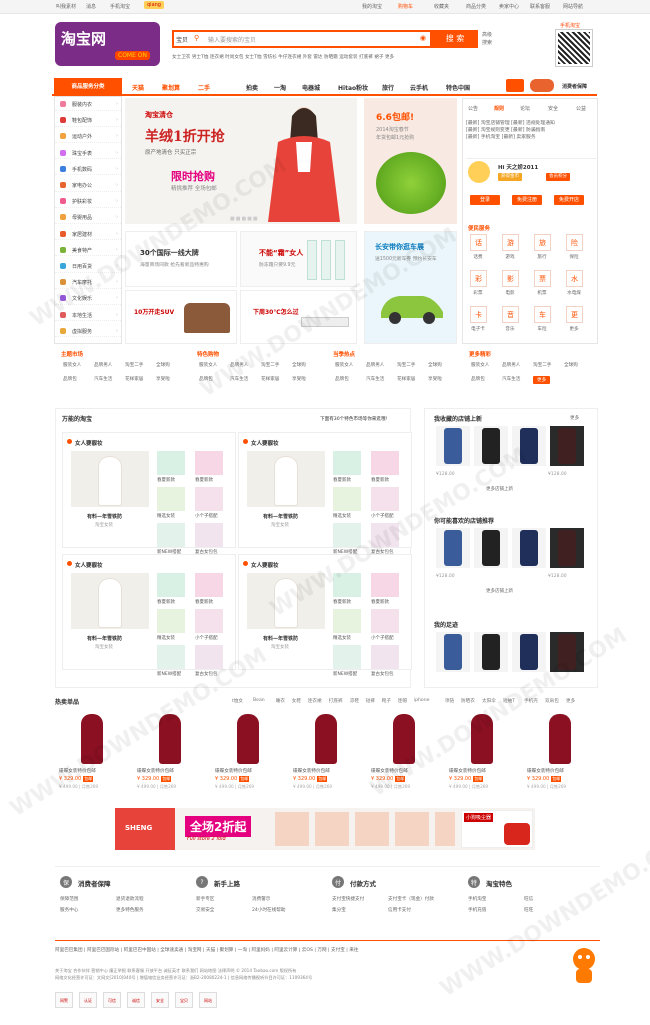  Describe the element at coordinates (423, 38) in the screenshot. I see `camera-icon: ◉` at that location.